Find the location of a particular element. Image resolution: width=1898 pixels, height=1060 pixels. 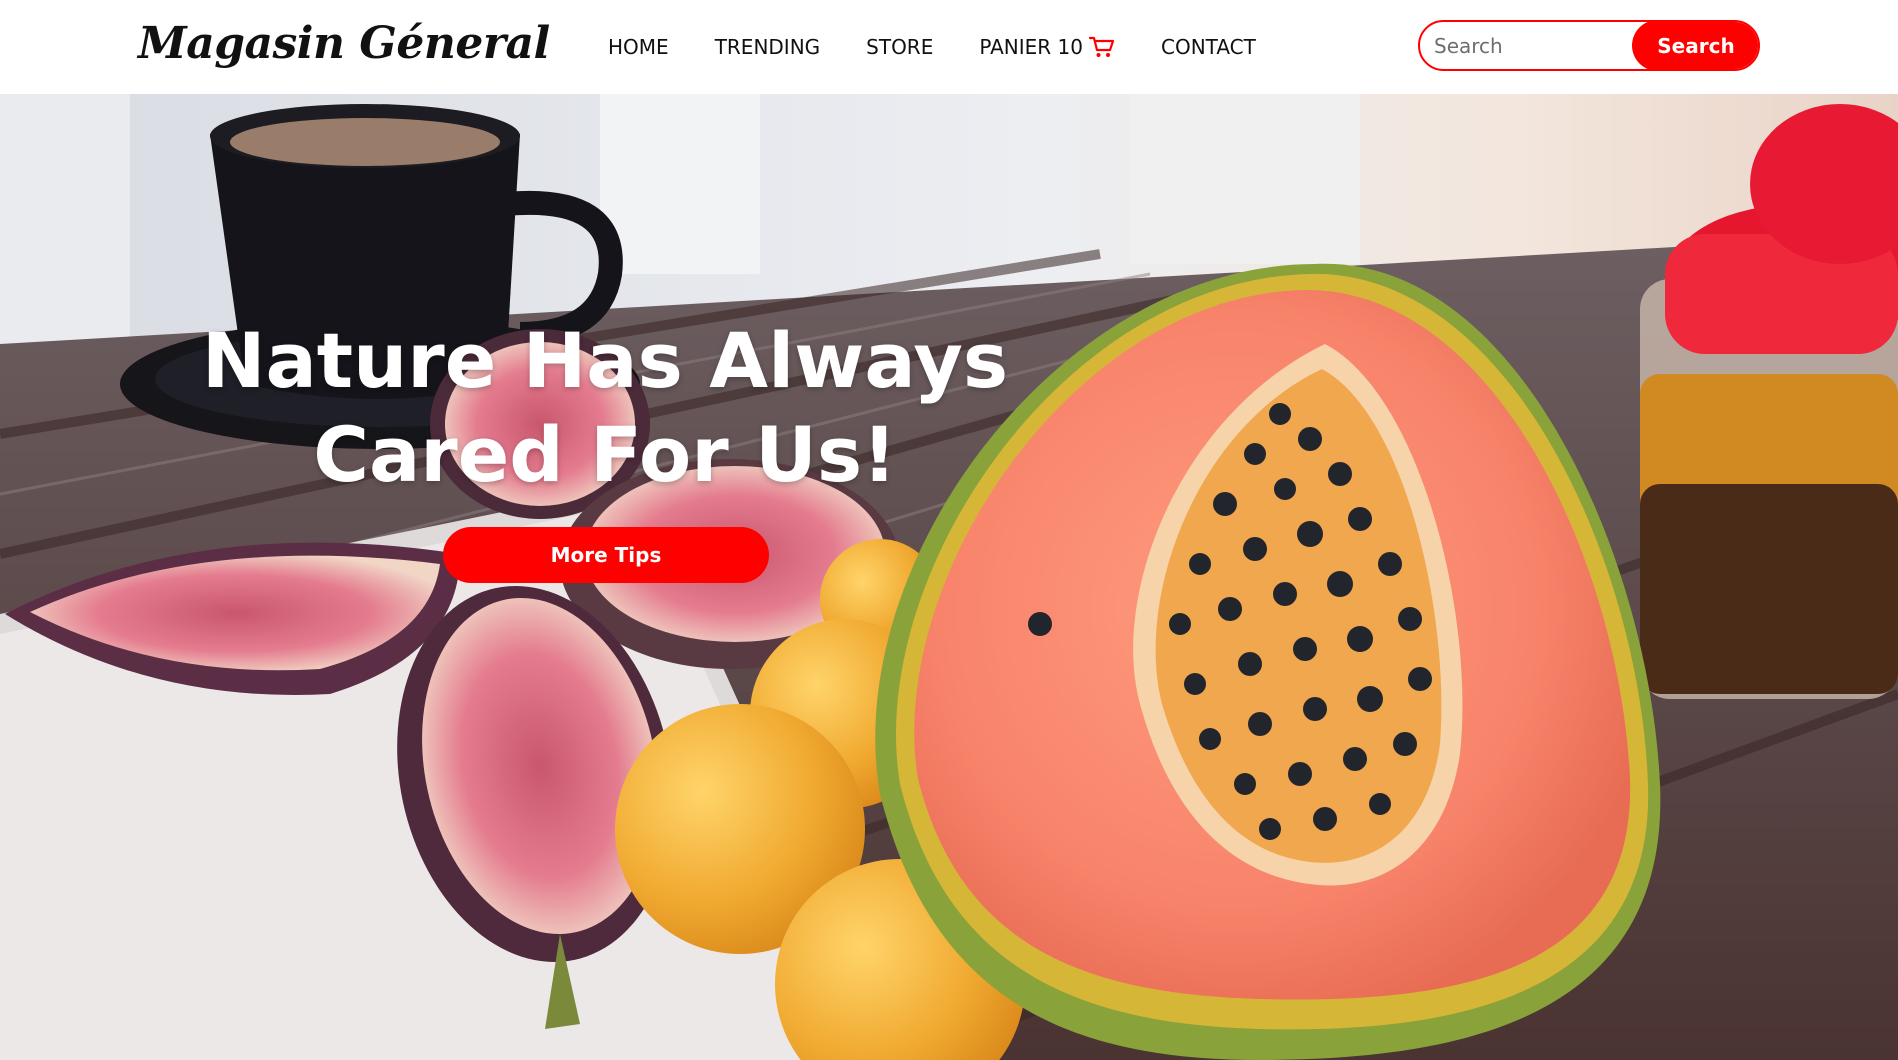

main-nav: HOME TRENDING STORE PANIER 10 CONTACT is located at coordinates (932, 47).